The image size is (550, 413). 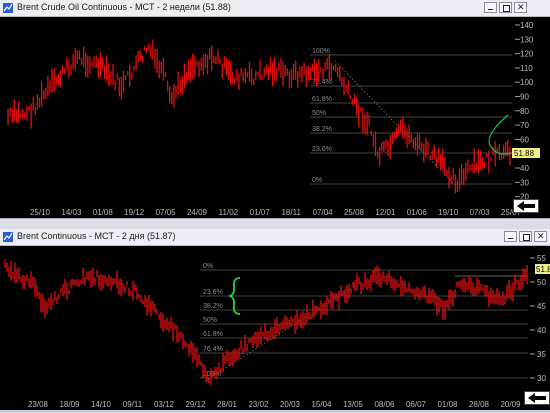 I want to click on y-axis-label: 80, so click(x=524, y=111).